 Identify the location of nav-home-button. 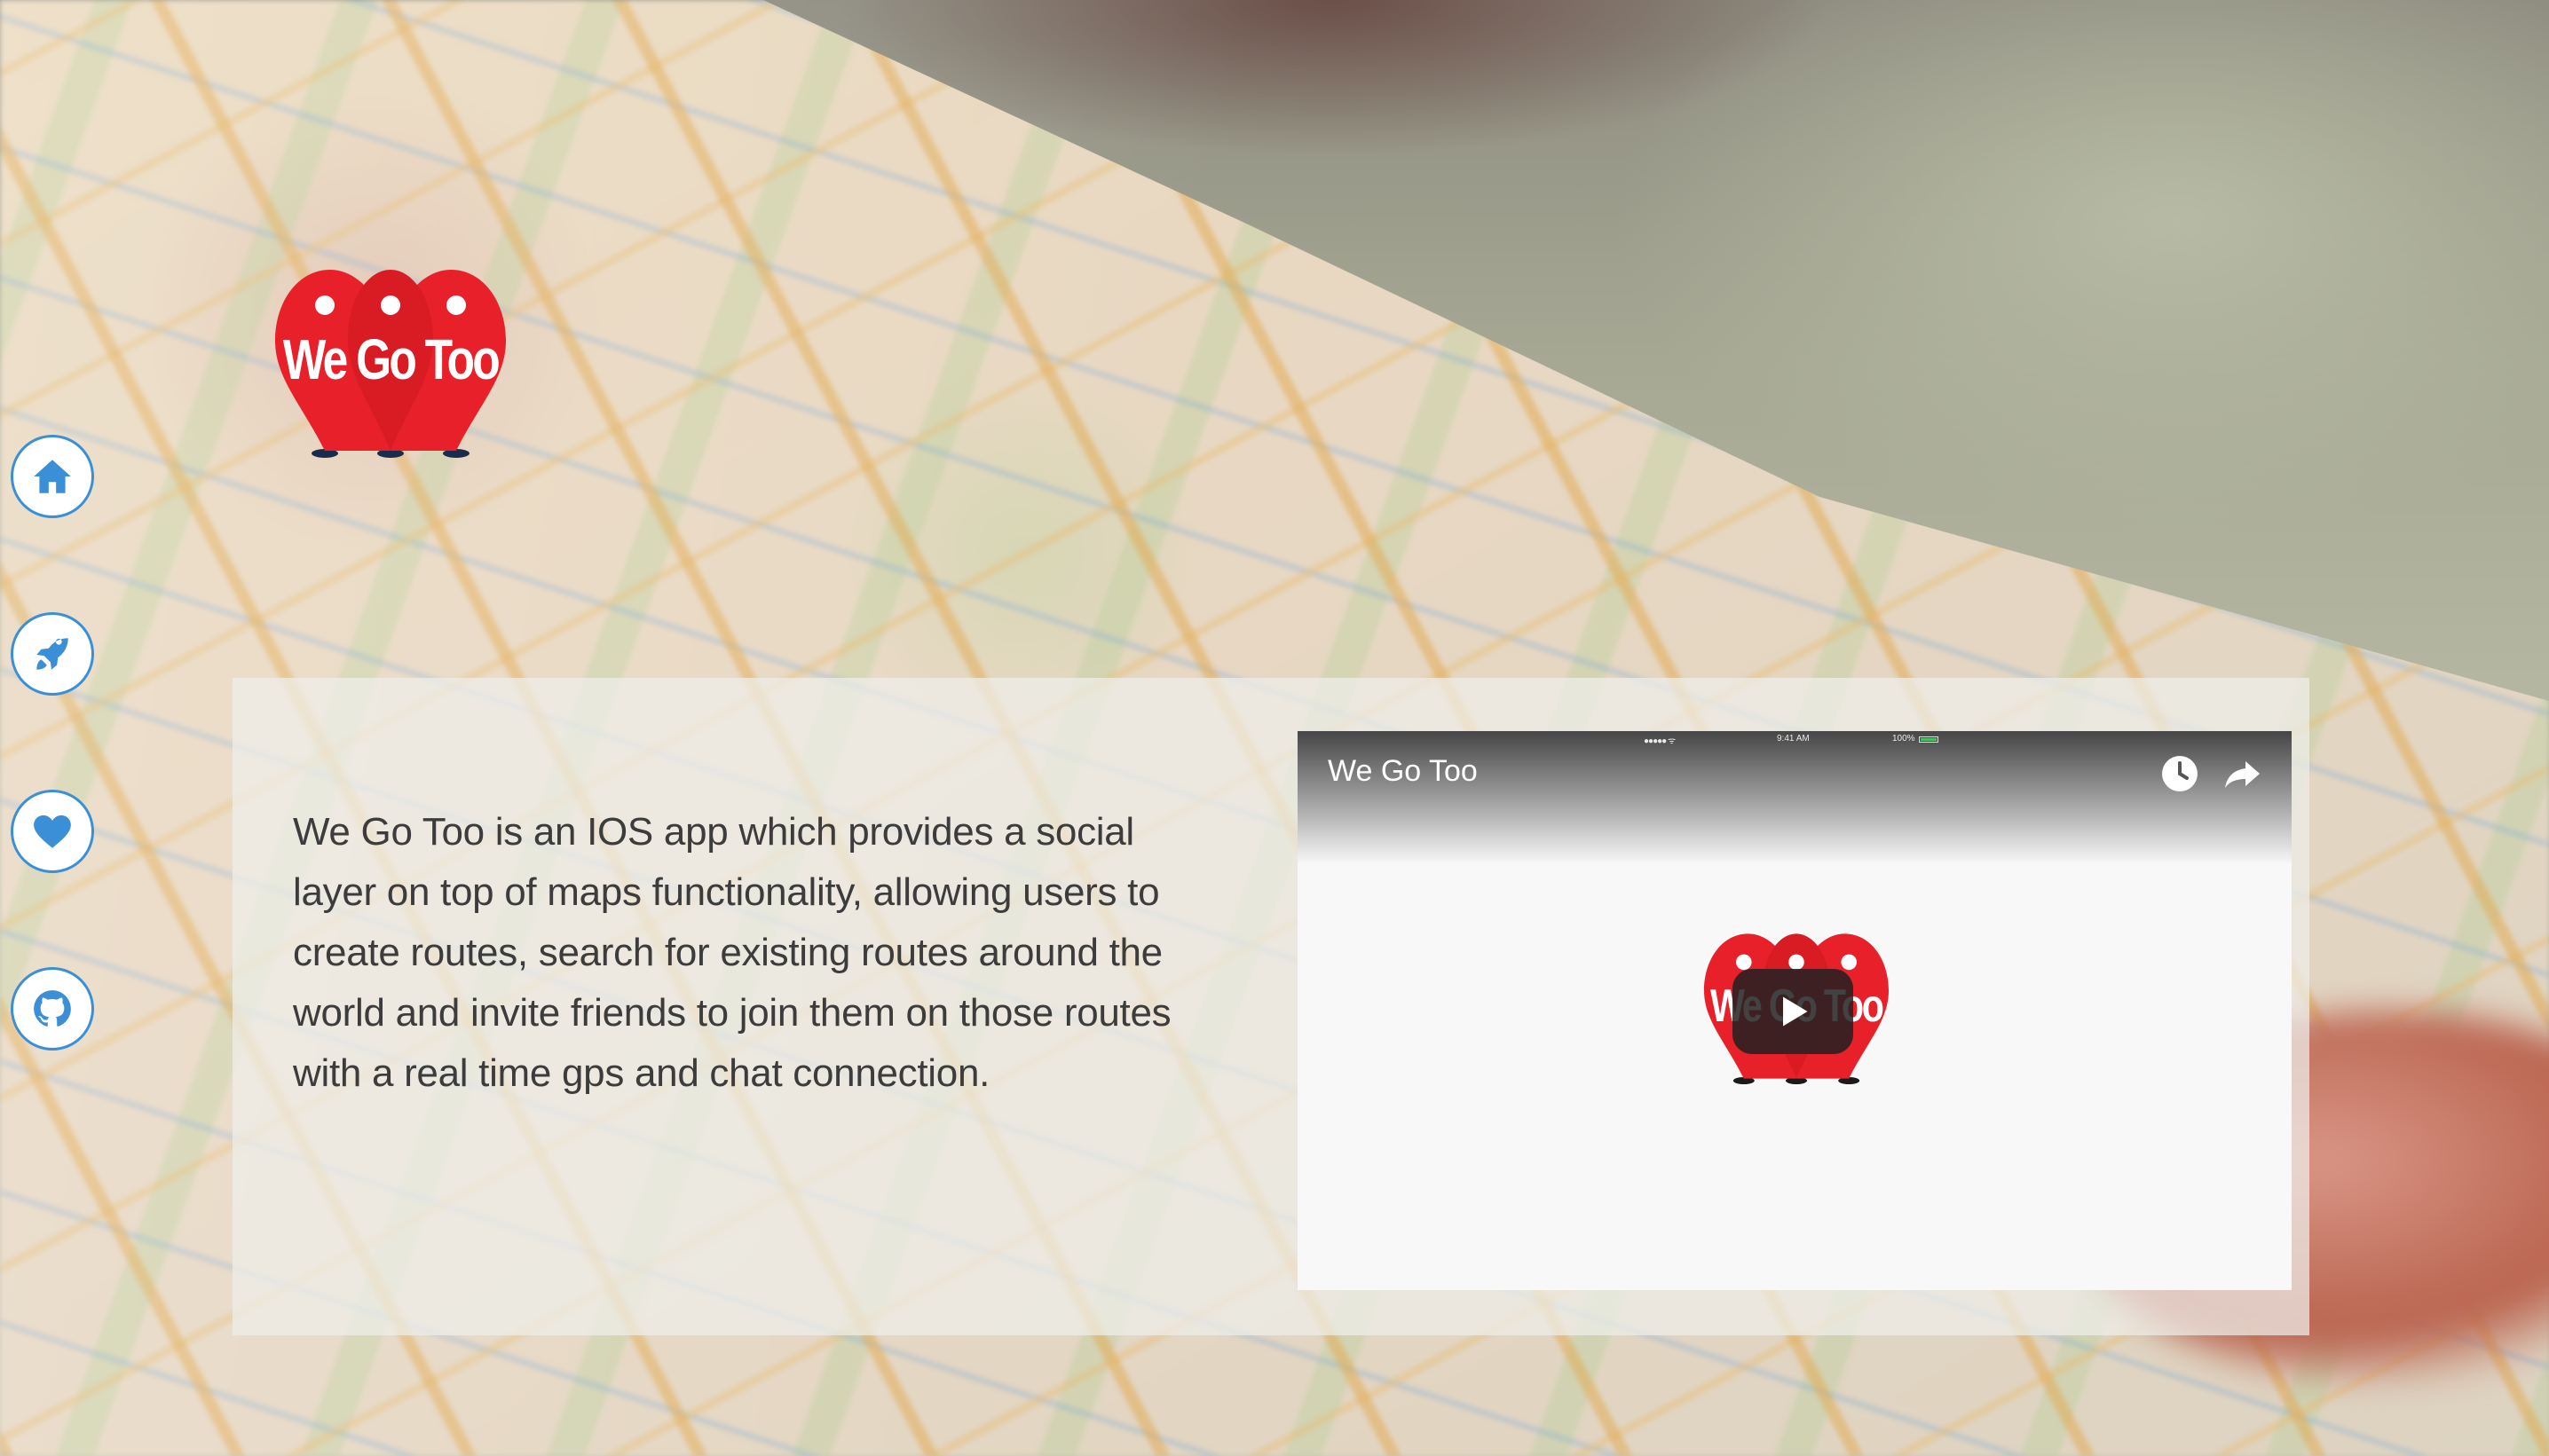
(53, 476).